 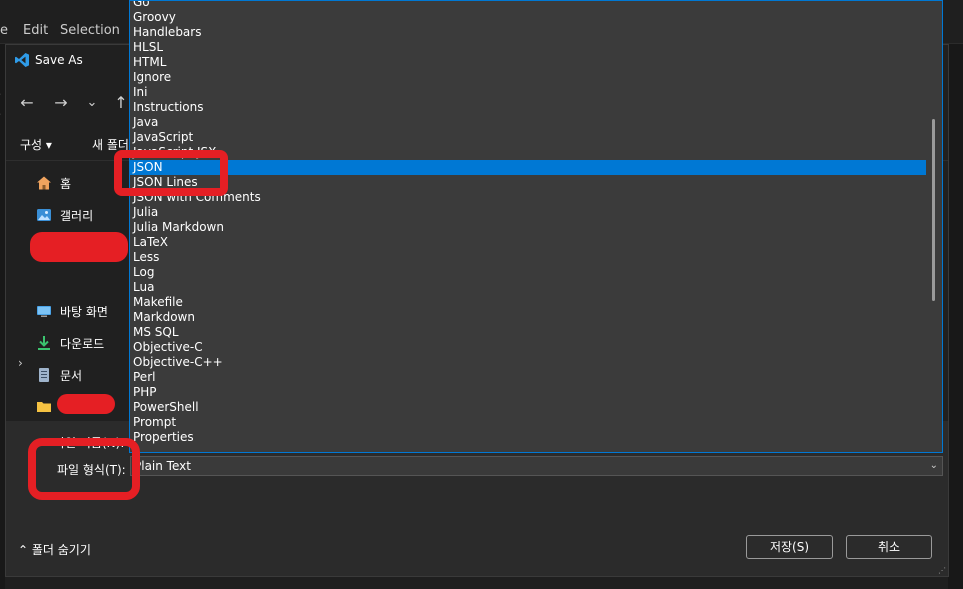 What do you see at coordinates (171, 173) in the screenshot?
I see `highlight-circle-json` at bounding box center [171, 173].